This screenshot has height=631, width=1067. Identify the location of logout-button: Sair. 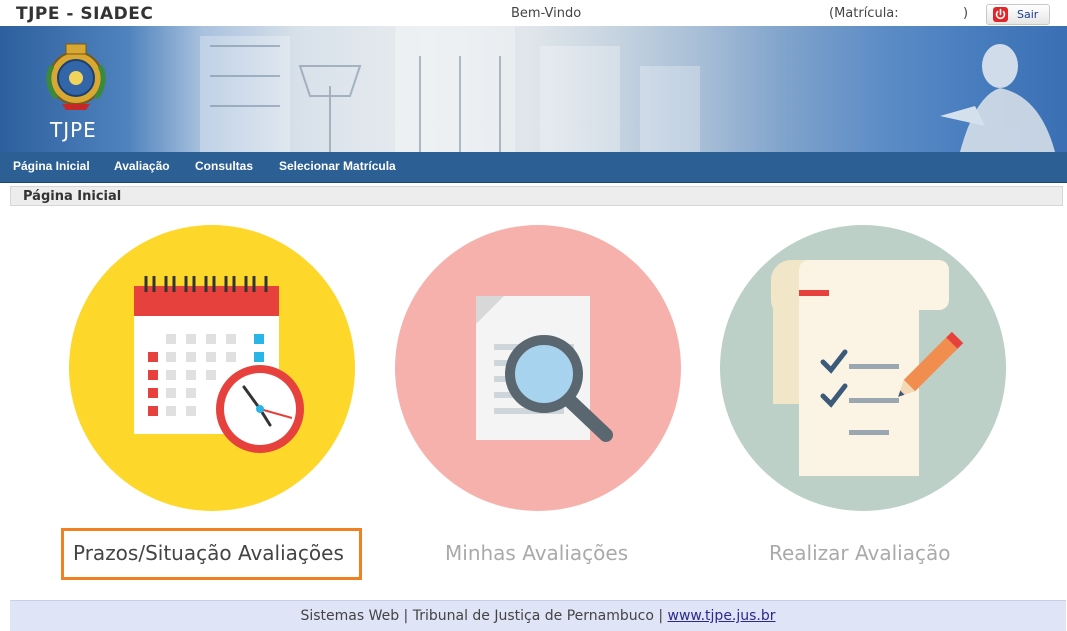
(1018, 14).